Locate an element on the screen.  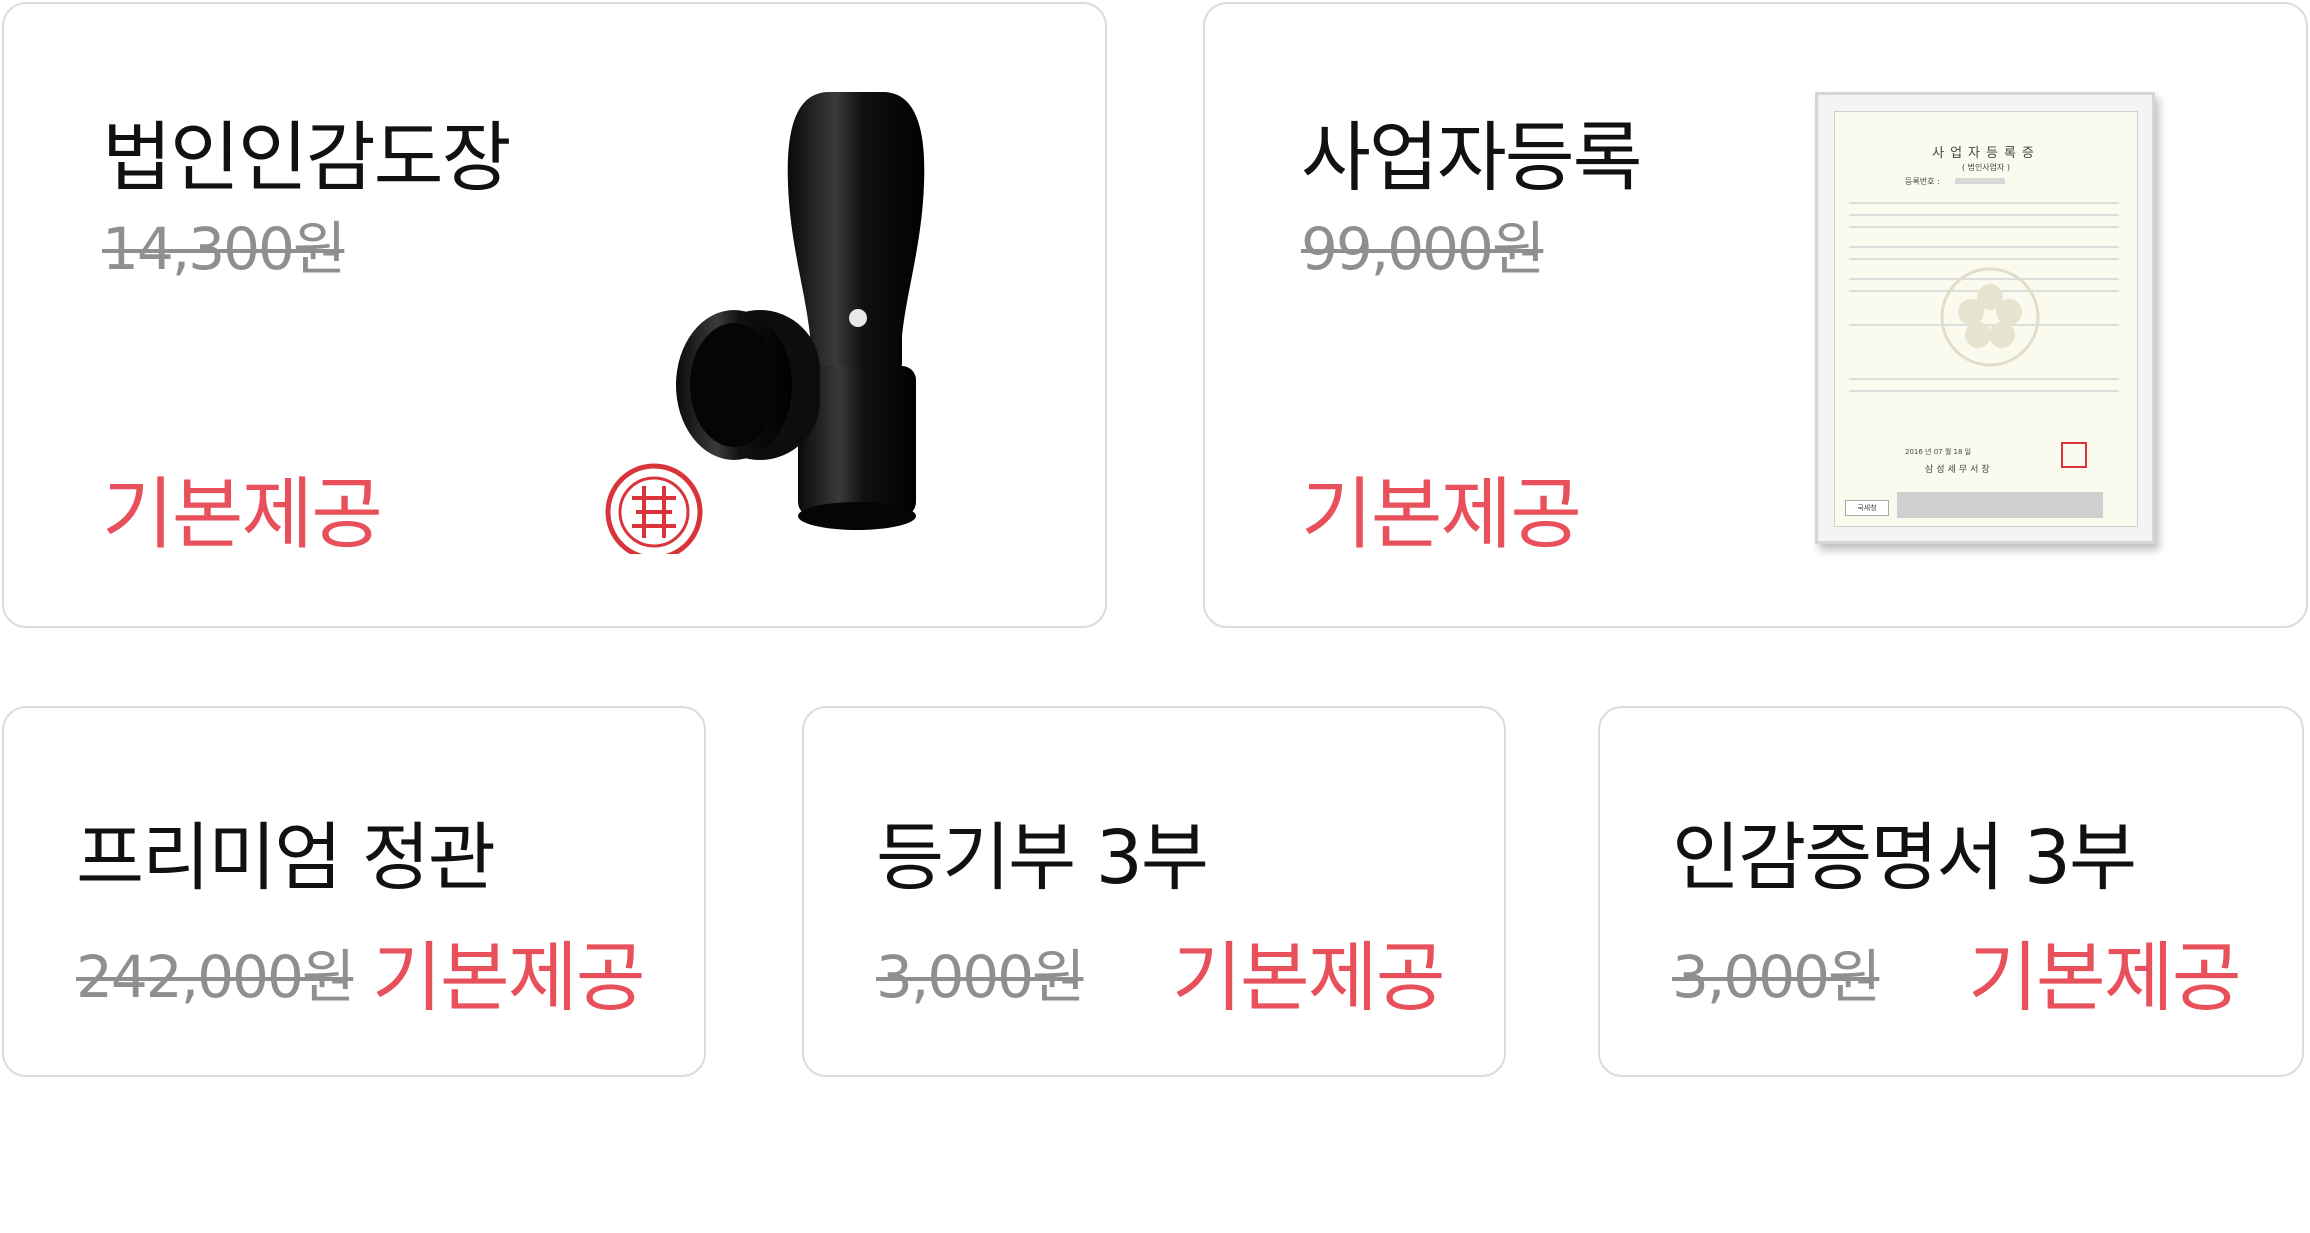
certificate-heading: 사업자등록증 is located at coordinates (1986, 153).